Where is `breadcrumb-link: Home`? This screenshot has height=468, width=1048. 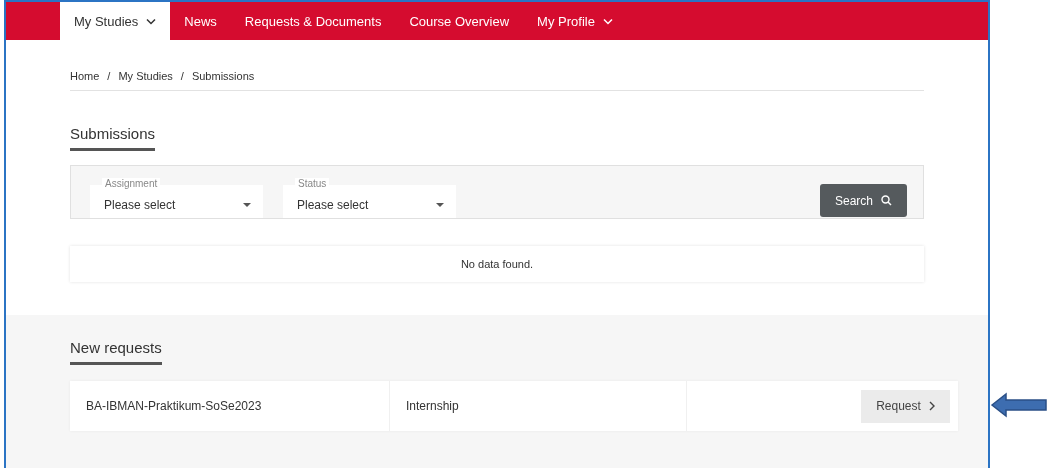
breadcrumb-link: Home is located at coordinates (85, 77).